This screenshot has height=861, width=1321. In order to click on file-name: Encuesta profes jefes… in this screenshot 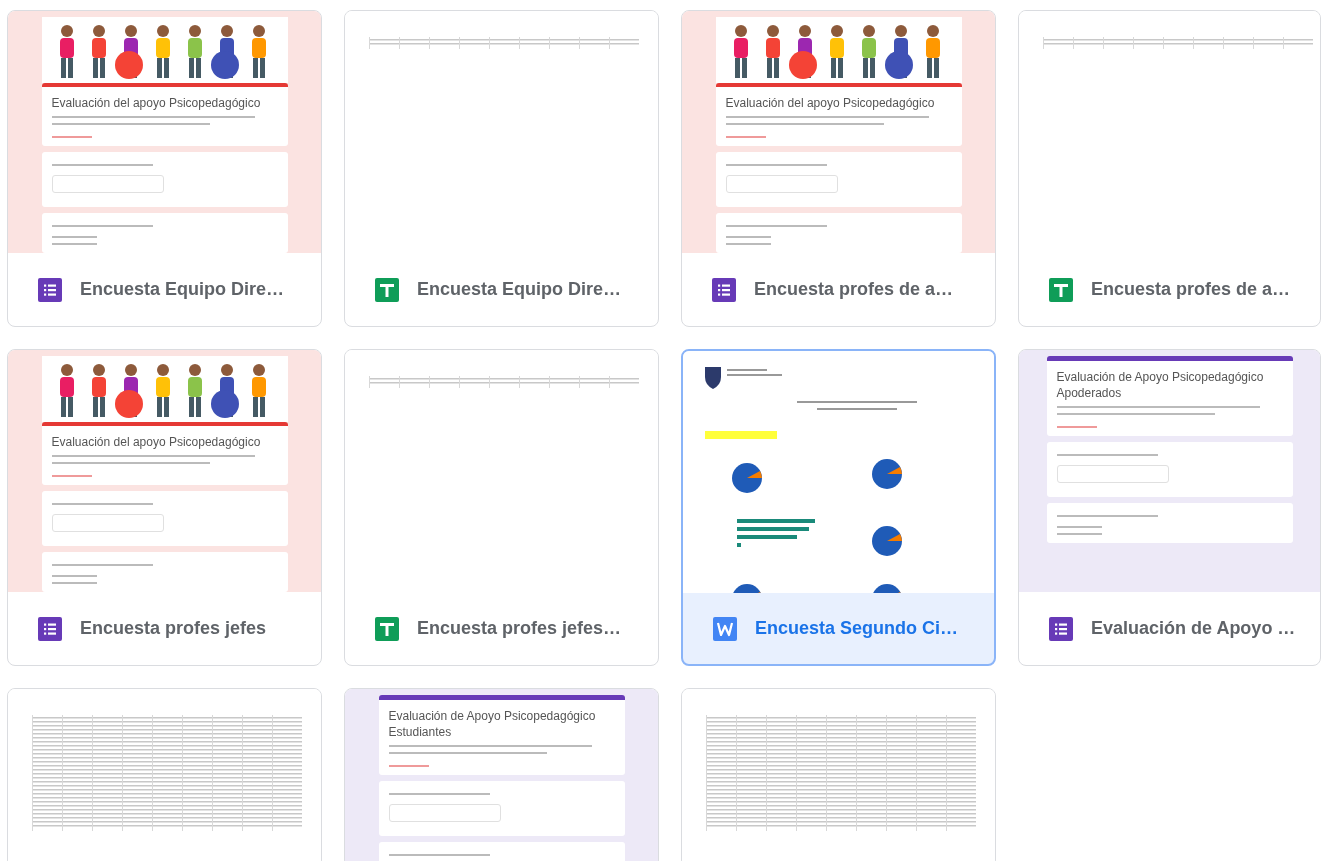, I will do `click(519, 628)`.